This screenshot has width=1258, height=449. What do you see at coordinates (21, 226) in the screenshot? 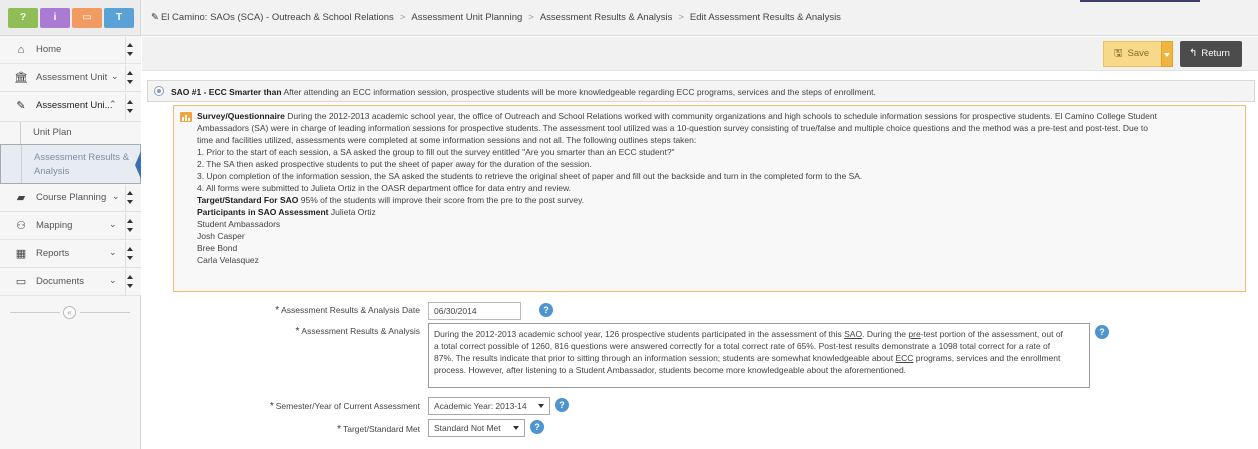
I see `sitemap-icon: ⚇` at bounding box center [21, 226].